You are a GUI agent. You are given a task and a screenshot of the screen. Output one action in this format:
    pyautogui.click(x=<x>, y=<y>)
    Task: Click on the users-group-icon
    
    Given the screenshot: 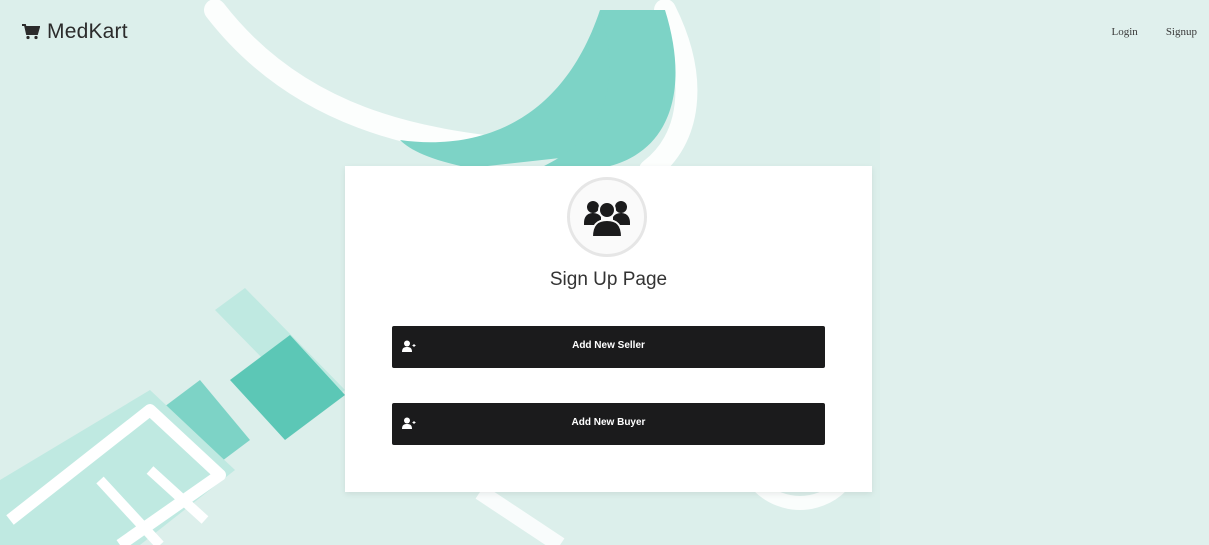 What is the action you would take?
    pyautogui.click(x=607, y=219)
    